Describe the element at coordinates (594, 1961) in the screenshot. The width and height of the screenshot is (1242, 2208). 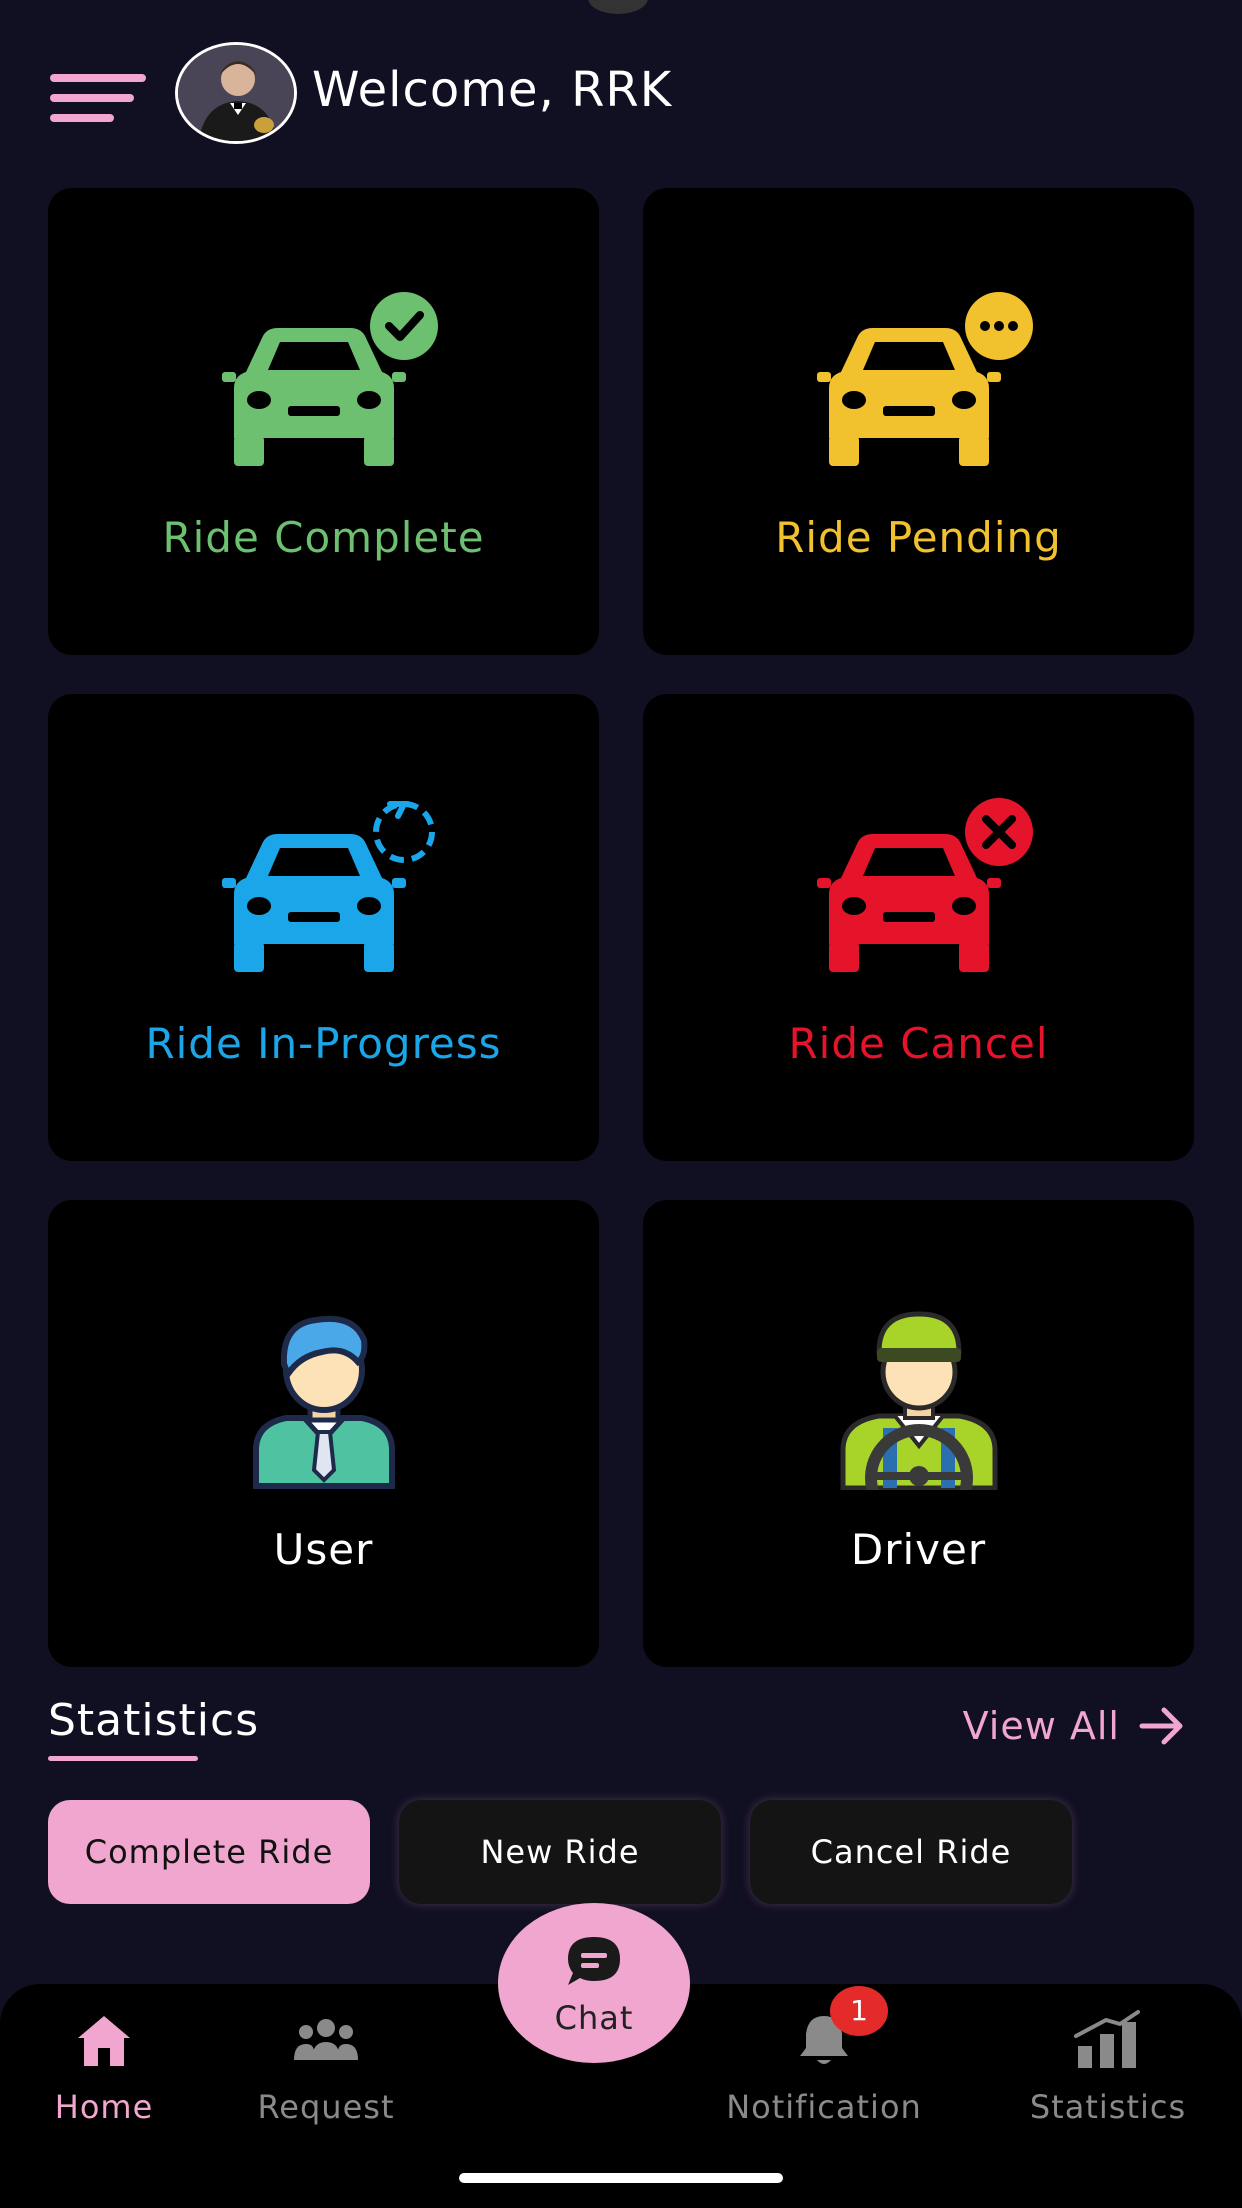
I see `chat-bubble-icon` at that location.